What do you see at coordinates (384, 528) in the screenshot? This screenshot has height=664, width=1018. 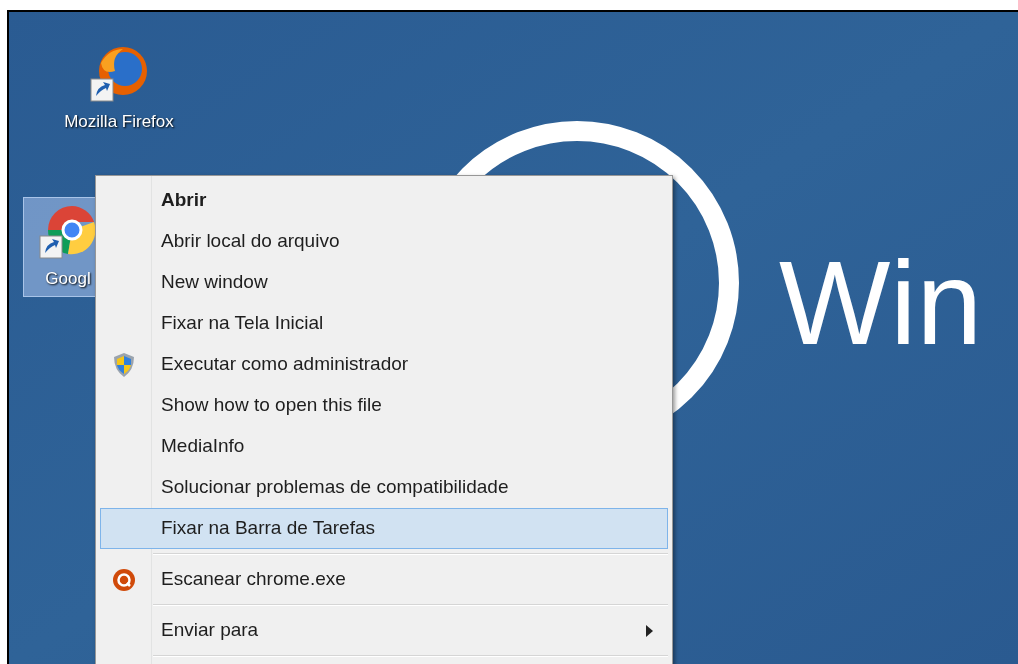 I see `menu-item: Fixar na Barra de Tarefas` at bounding box center [384, 528].